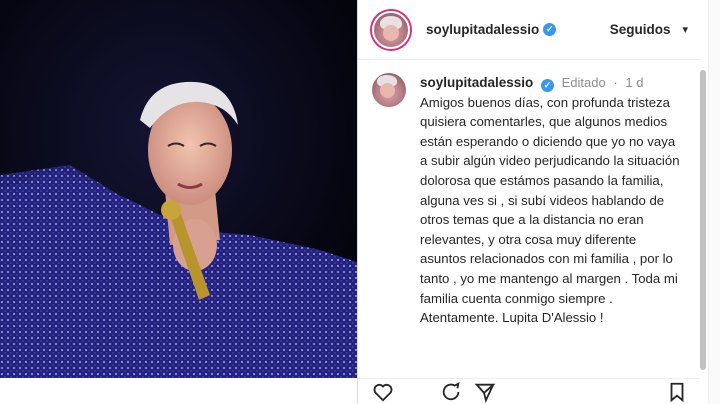 The image size is (720, 404). I want to click on share-icon, so click(485, 392).